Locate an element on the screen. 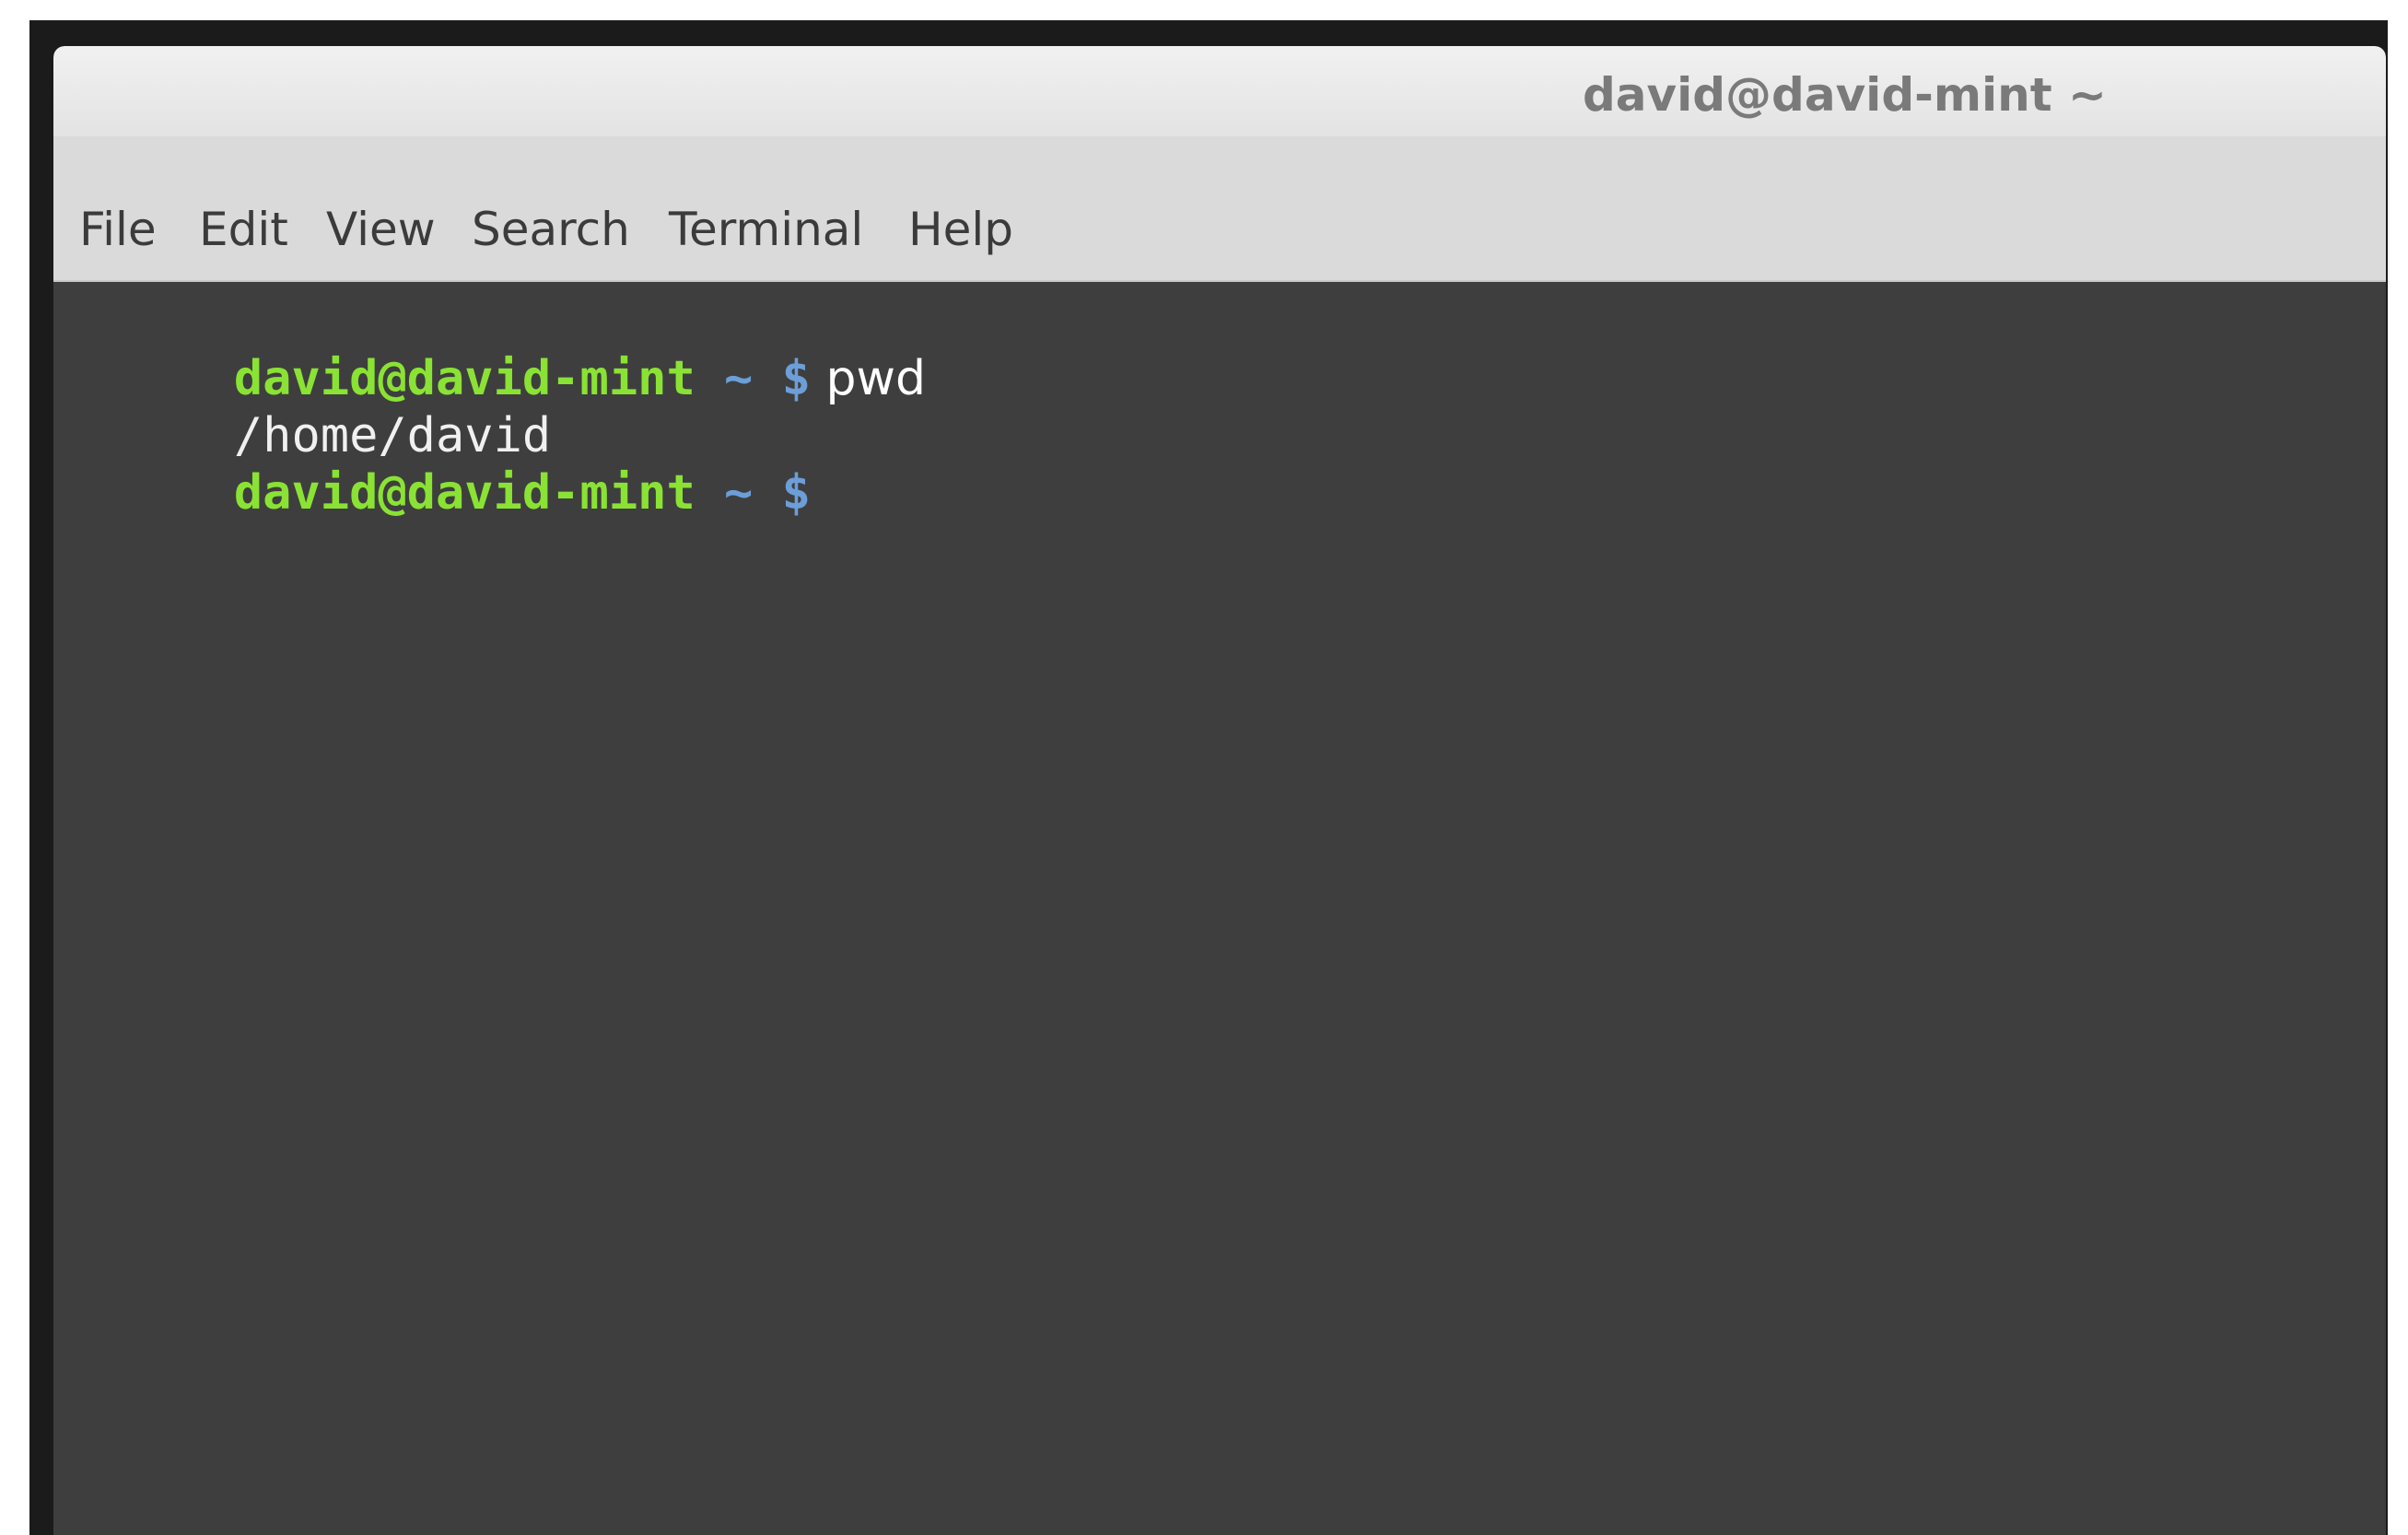  menu-help: Help is located at coordinates (961, 230).